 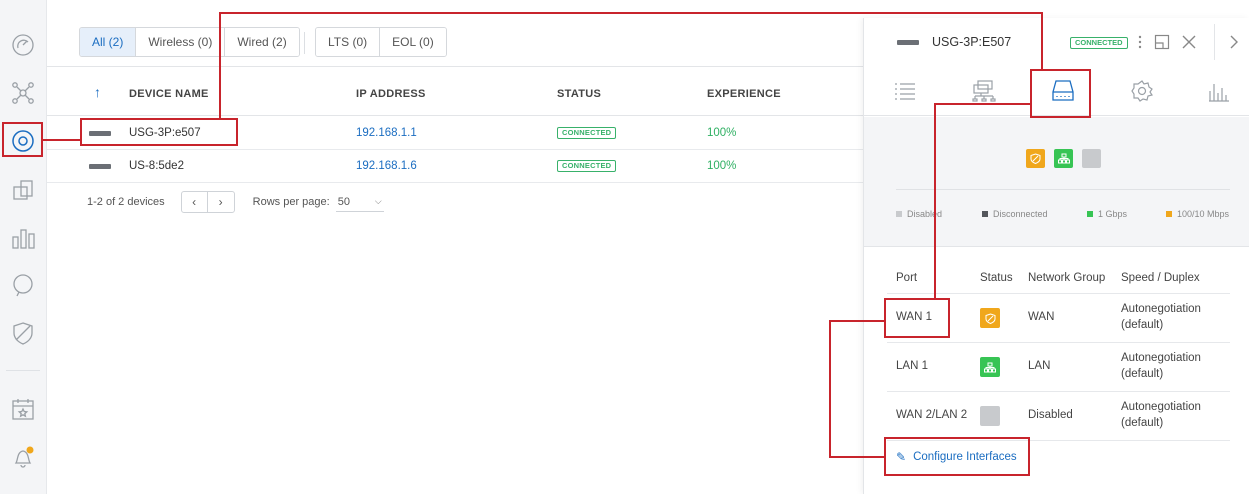 What do you see at coordinates (996, 278) in the screenshot?
I see `port-col-status: Status` at bounding box center [996, 278].